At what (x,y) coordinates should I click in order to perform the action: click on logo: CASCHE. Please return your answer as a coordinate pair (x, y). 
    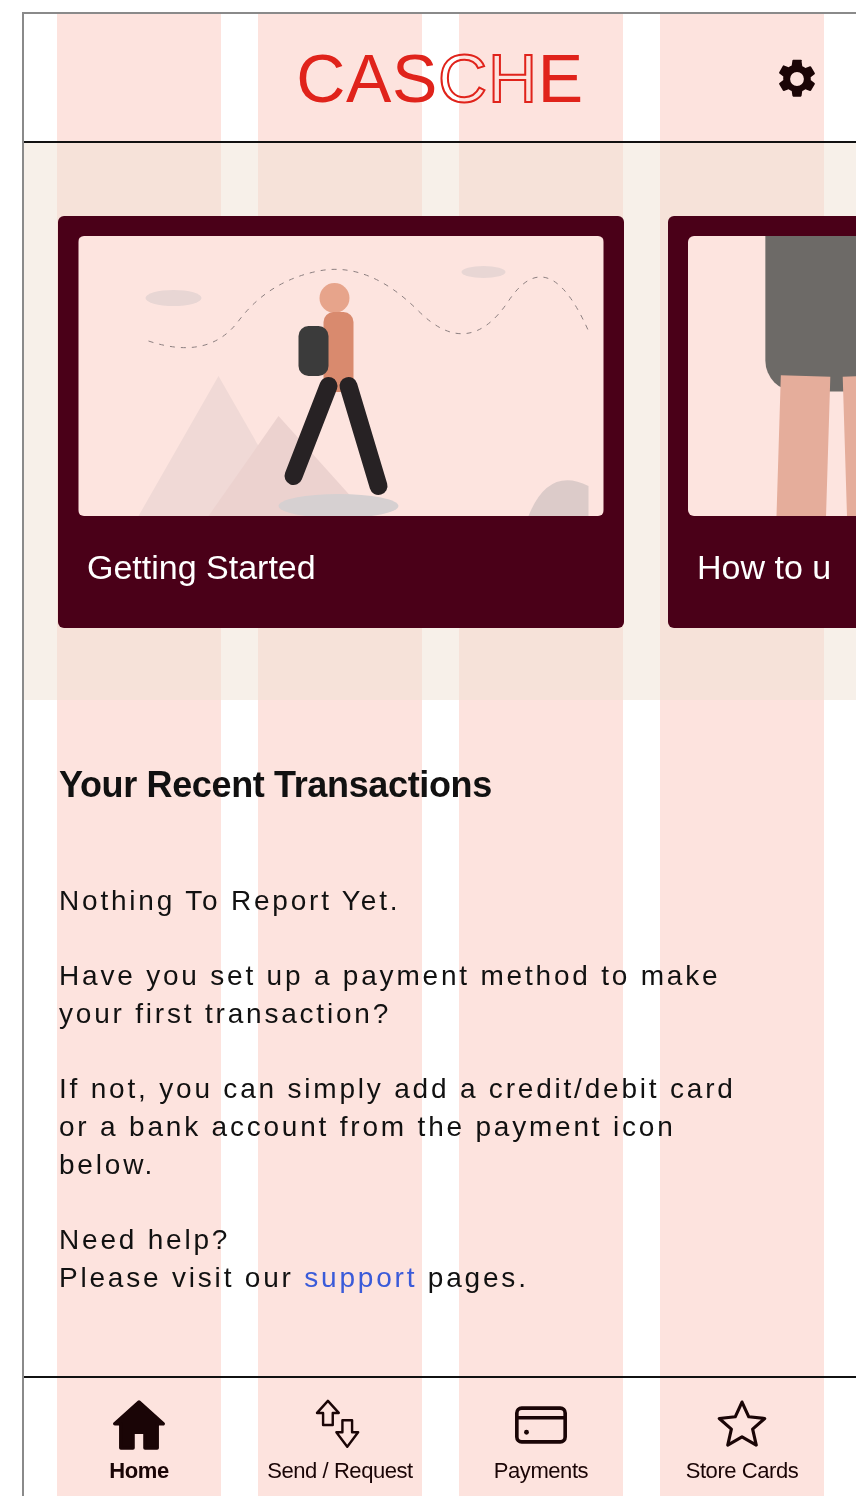
    Looking at the image, I should click on (440, 77).